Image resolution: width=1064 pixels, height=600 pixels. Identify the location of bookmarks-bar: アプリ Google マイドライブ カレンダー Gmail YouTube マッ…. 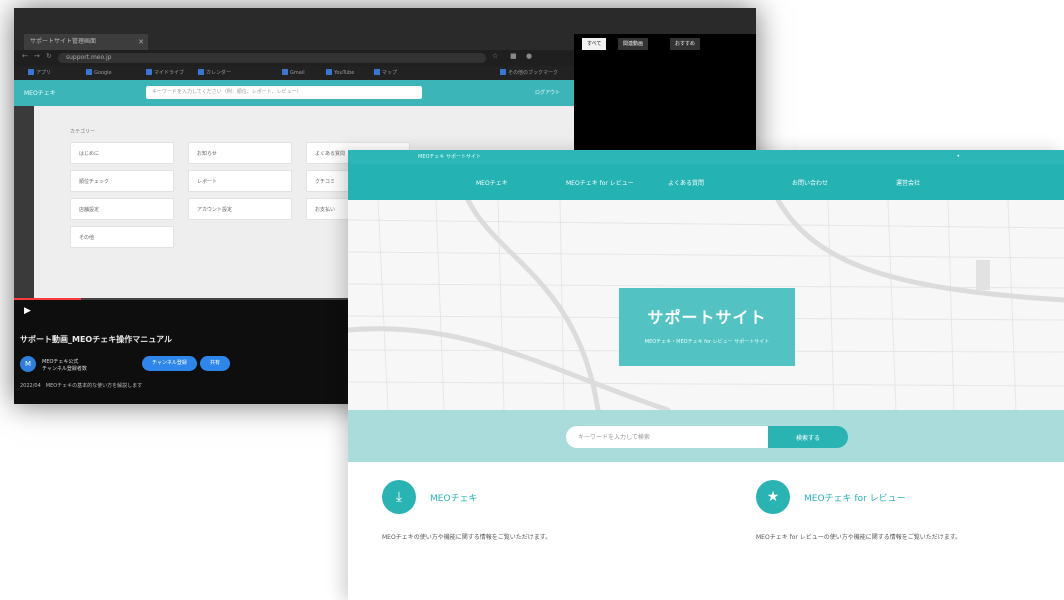
(294, 73).